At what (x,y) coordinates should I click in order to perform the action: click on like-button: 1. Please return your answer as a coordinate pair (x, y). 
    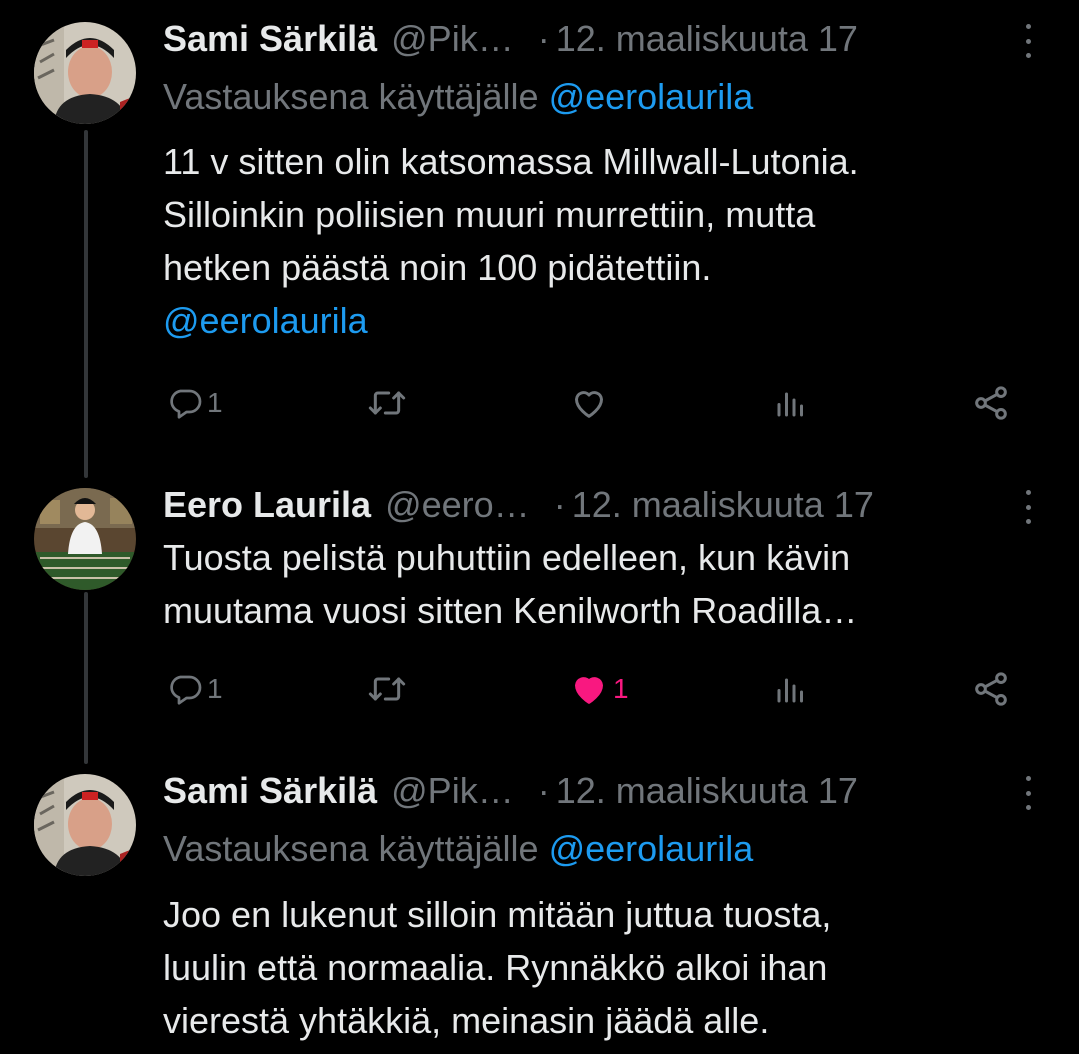
    Looking at the image, I should click on (599, 689).